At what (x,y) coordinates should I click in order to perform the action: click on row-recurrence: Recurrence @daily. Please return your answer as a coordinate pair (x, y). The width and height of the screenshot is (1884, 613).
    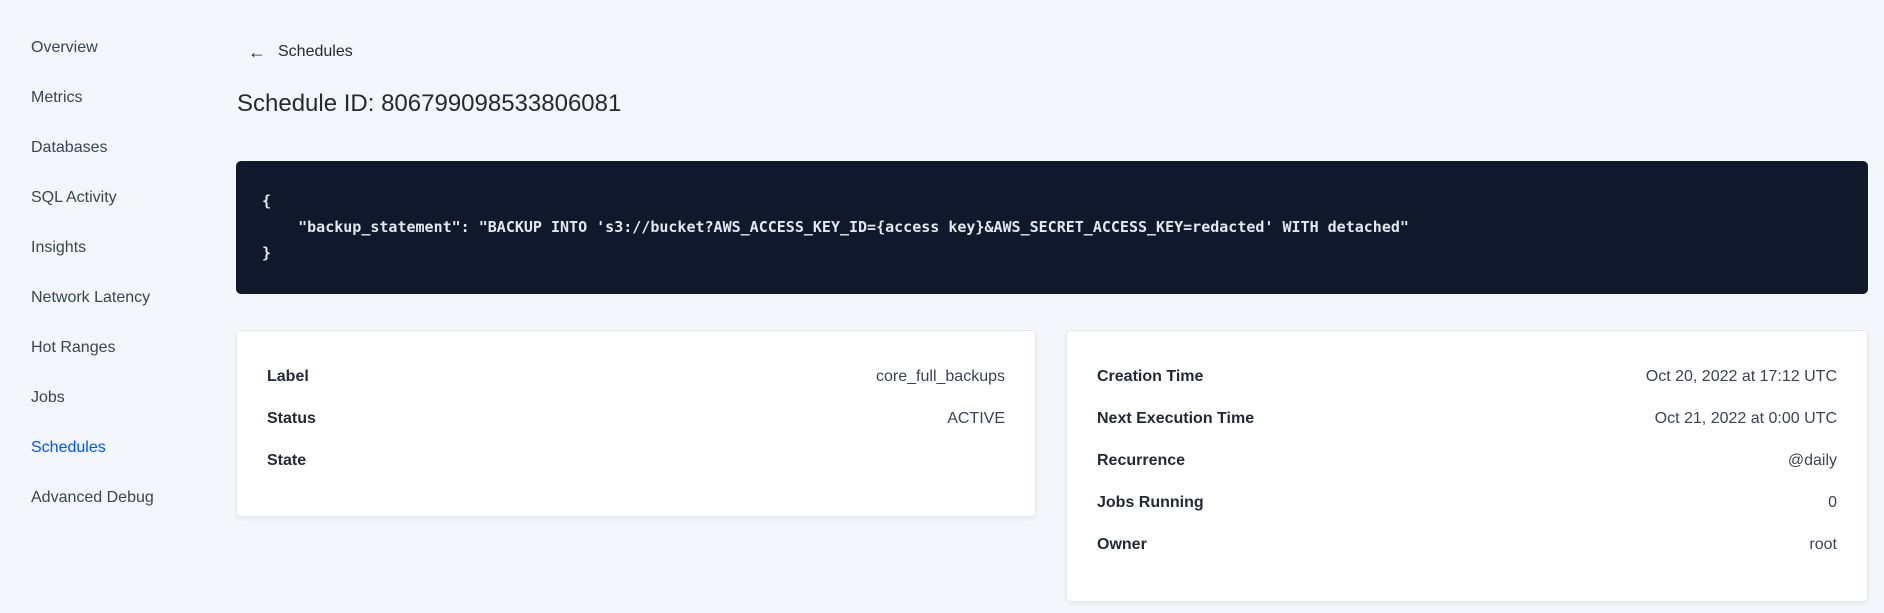
    Looking at the image, I should click on (1467, 461).